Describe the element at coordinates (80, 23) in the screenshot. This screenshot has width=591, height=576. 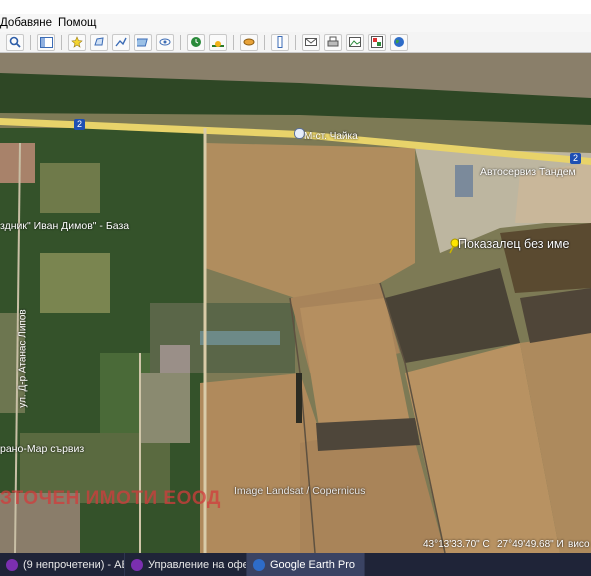
I see `menu-help: Помощ` at that location.